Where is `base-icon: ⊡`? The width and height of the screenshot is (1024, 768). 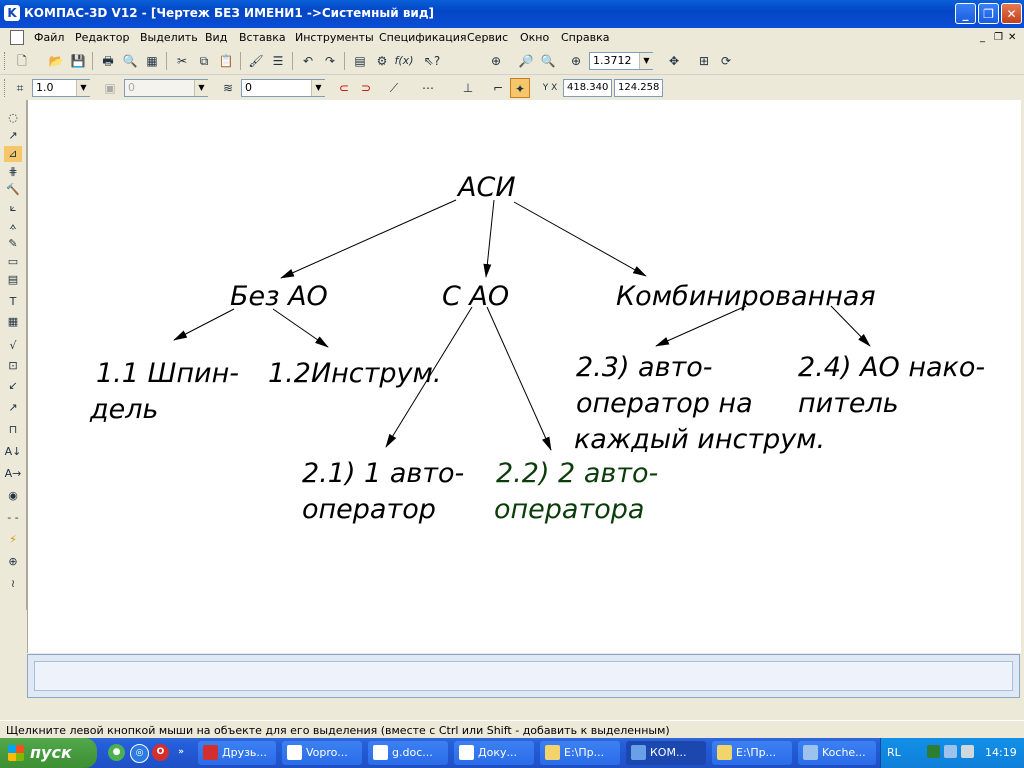 base-icon: ⊡ is located at coordinates (13, 366).